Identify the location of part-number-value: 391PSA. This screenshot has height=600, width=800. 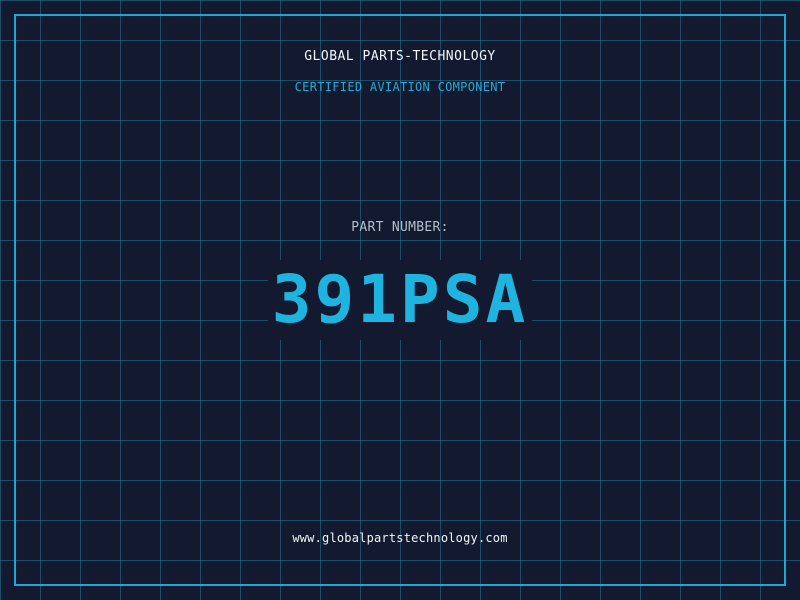
(400, 300).